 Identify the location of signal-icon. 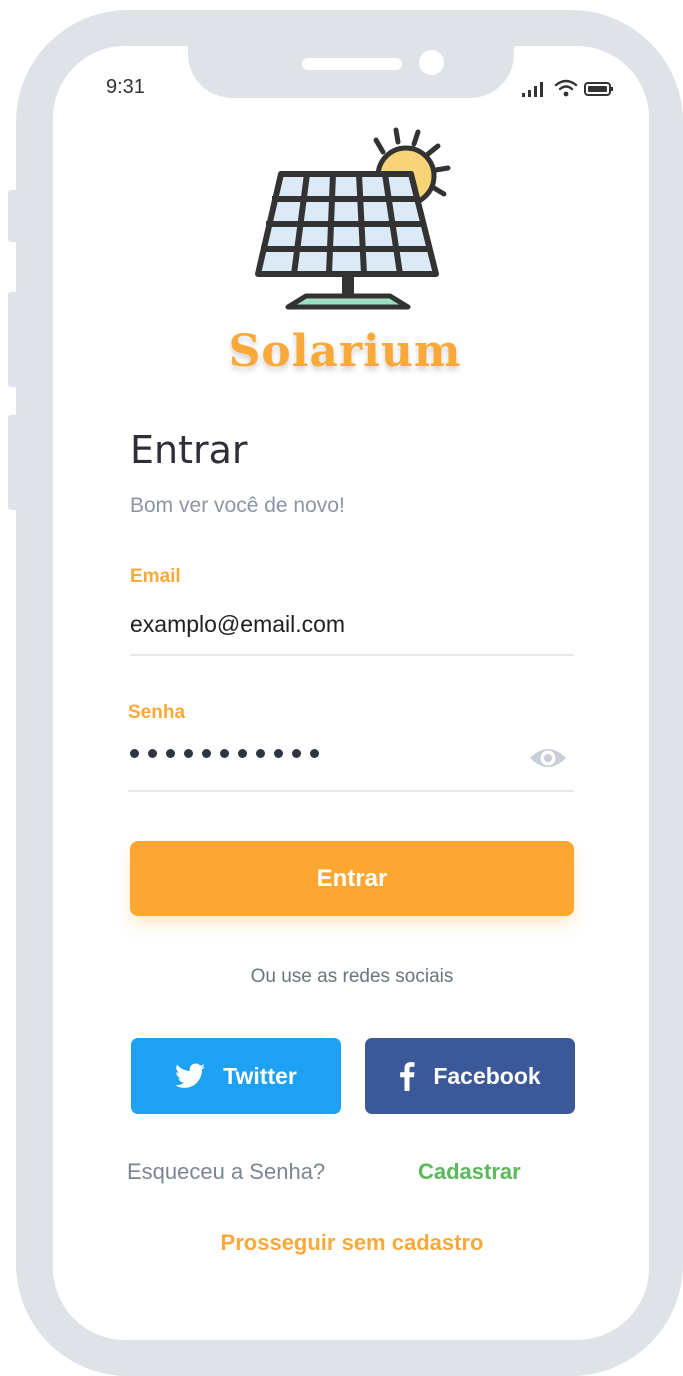
(532, 89).